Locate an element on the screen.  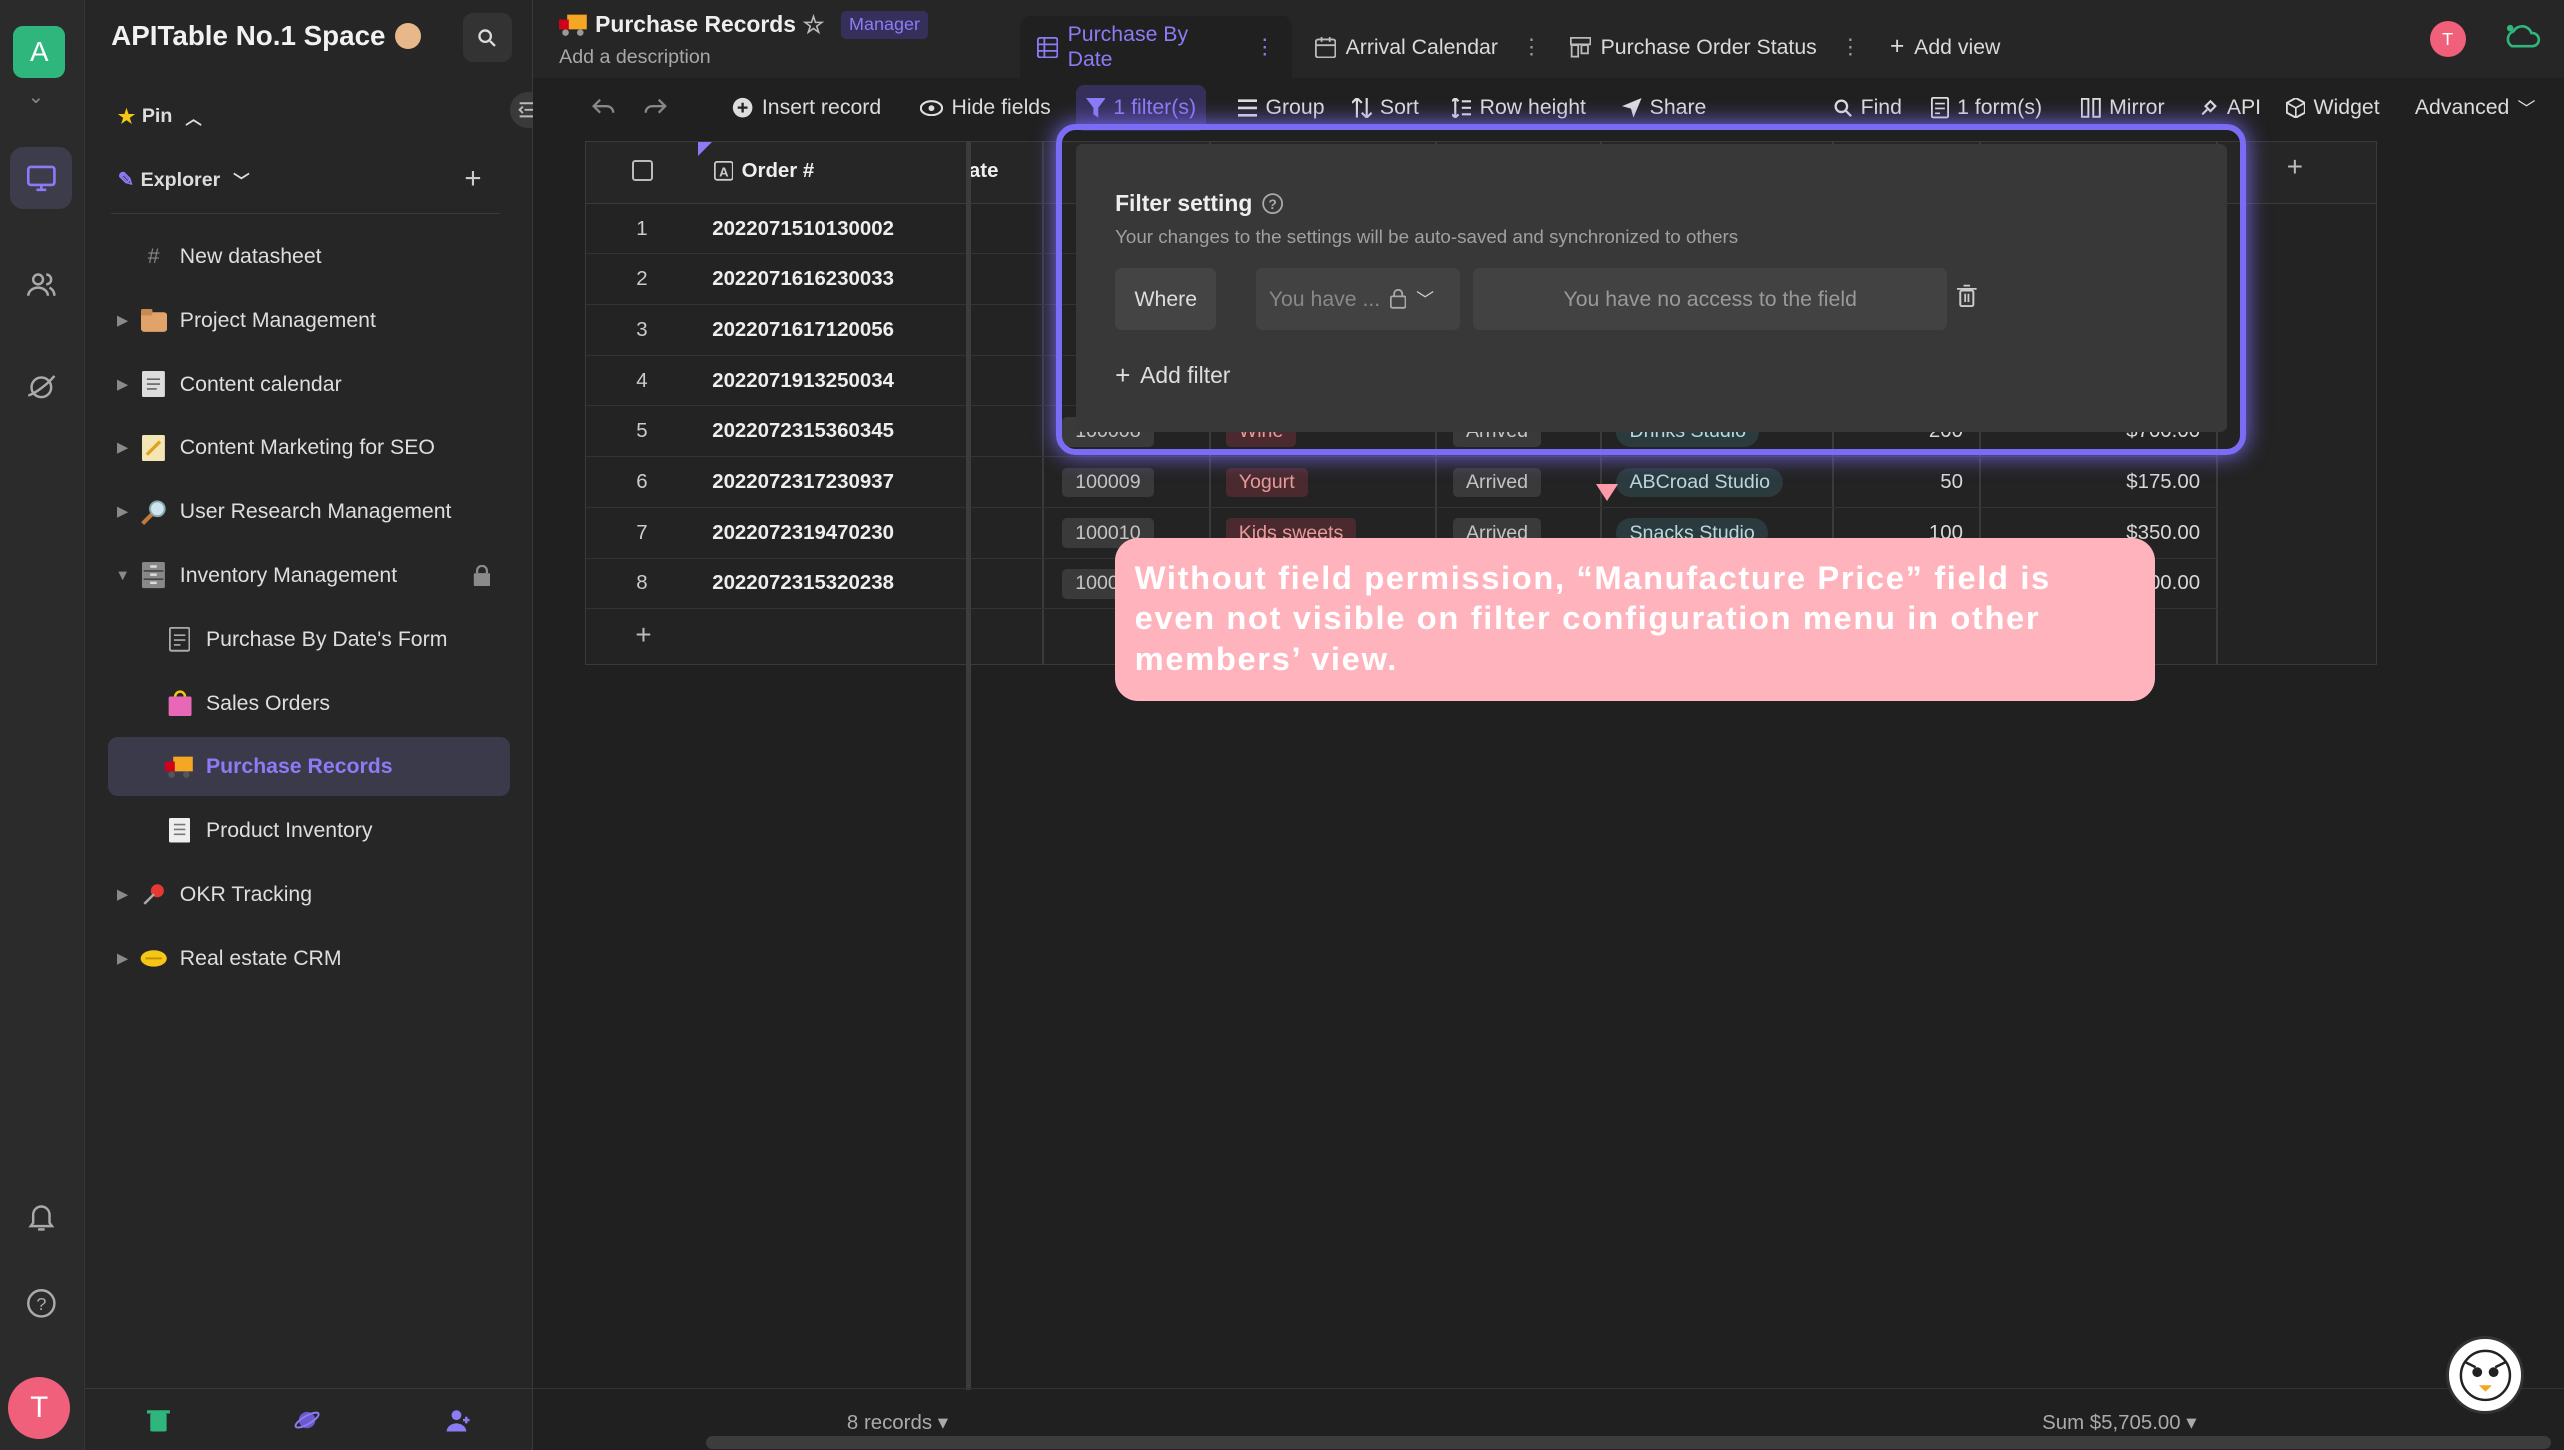
order-cell: 2022072319470230 is located at coordinates (843, 533).